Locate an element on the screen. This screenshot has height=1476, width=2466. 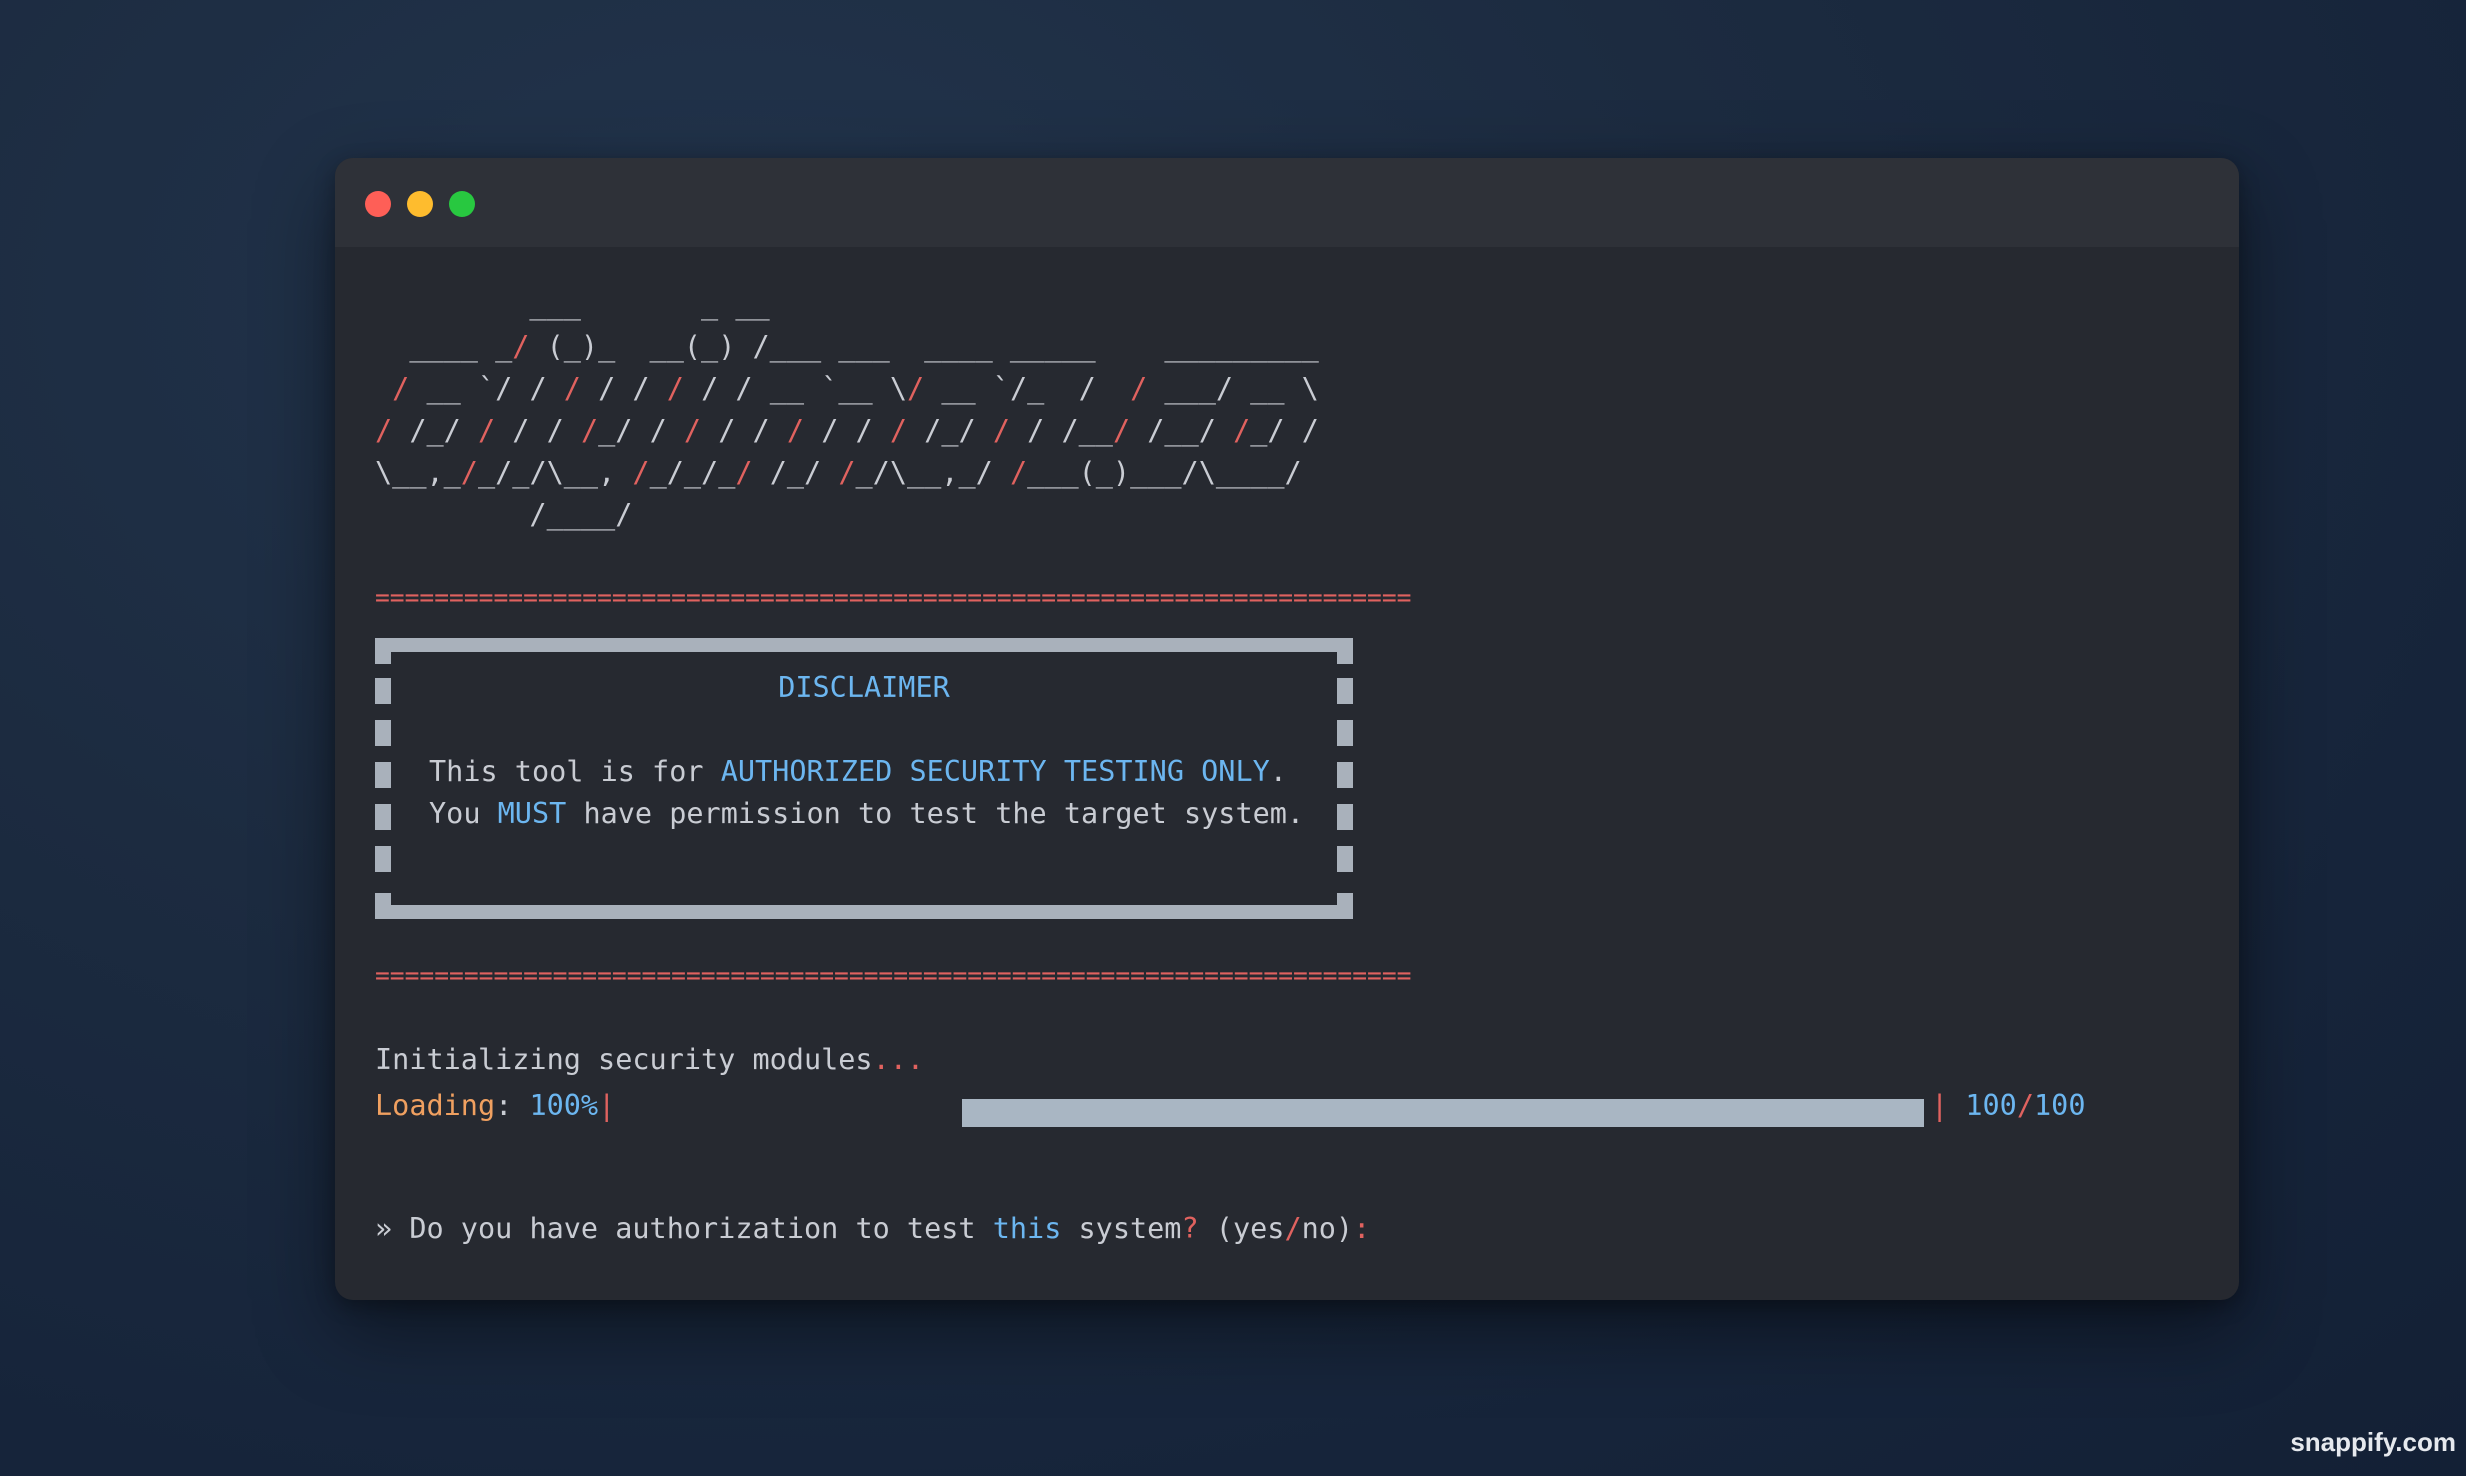
ascii-art-line-1: ___ _ __ is located at coordinates (572, 304).